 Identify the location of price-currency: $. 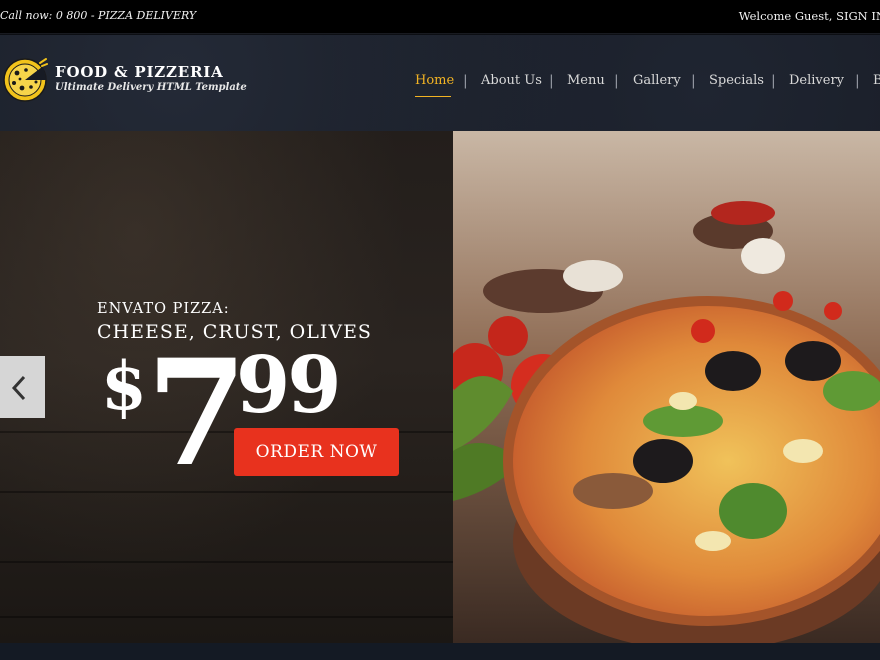
(124, 386).